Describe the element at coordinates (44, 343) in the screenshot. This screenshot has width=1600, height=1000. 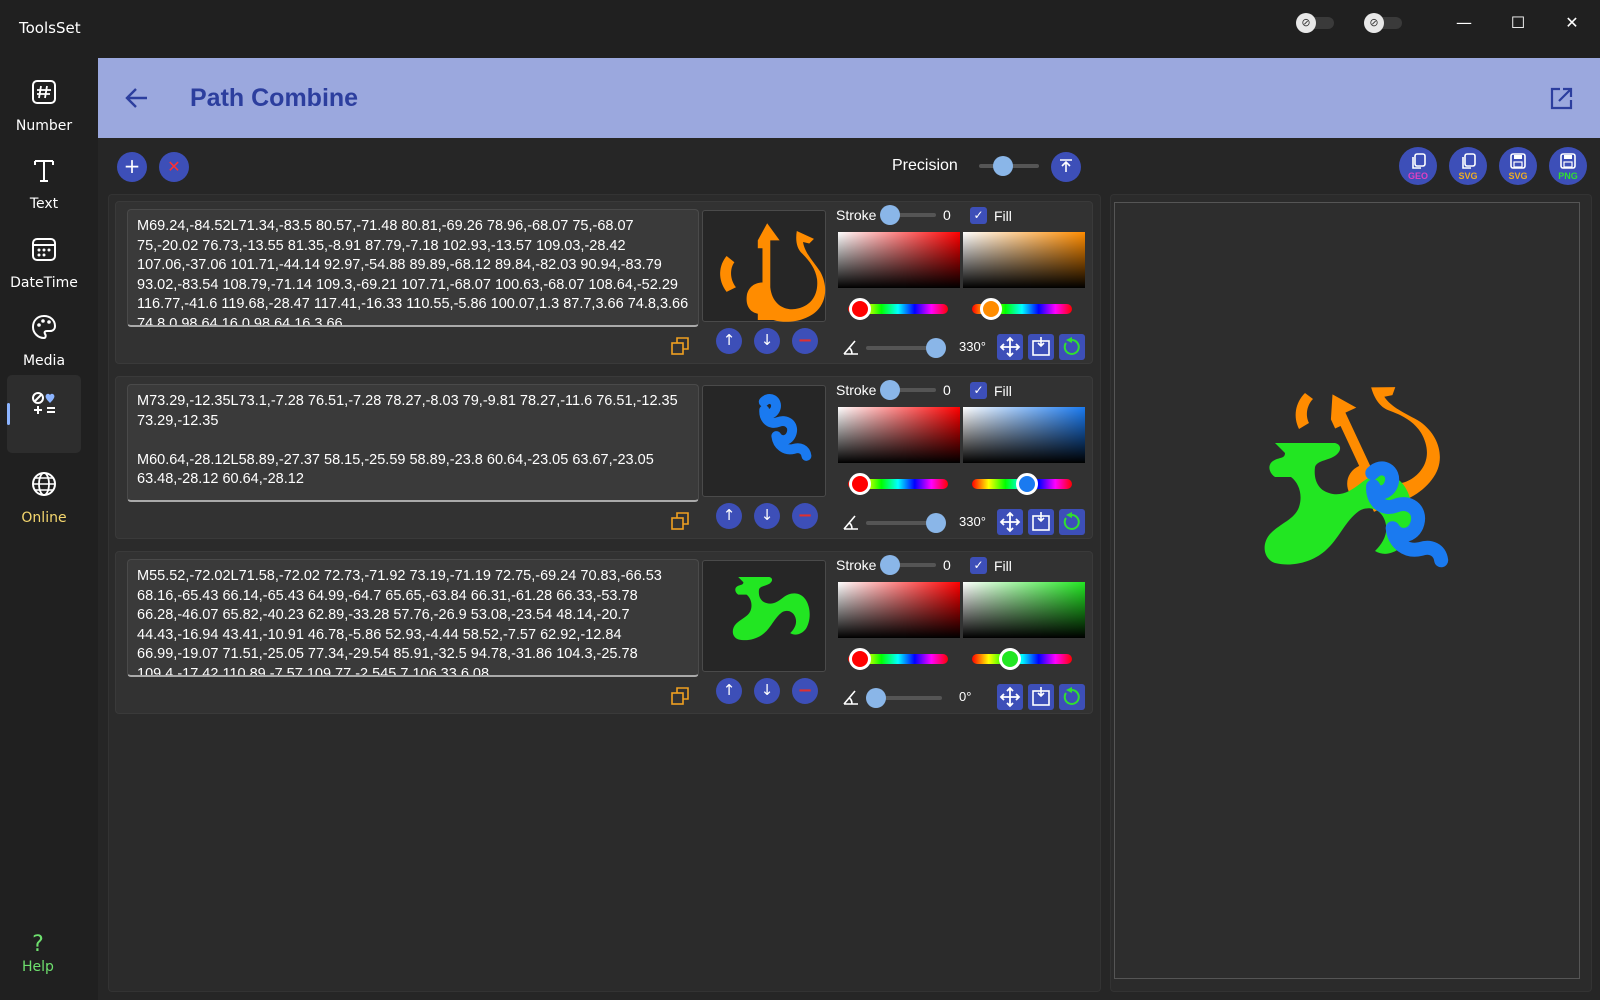
I see `nav-media: Media` at that location.